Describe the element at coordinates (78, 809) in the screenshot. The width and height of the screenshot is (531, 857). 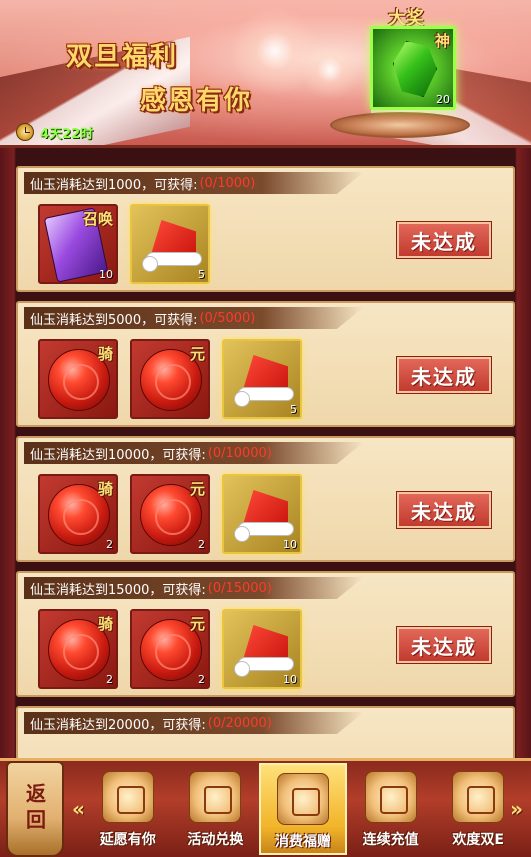
I see `nav-prev-arrow-icon: «` at that location.